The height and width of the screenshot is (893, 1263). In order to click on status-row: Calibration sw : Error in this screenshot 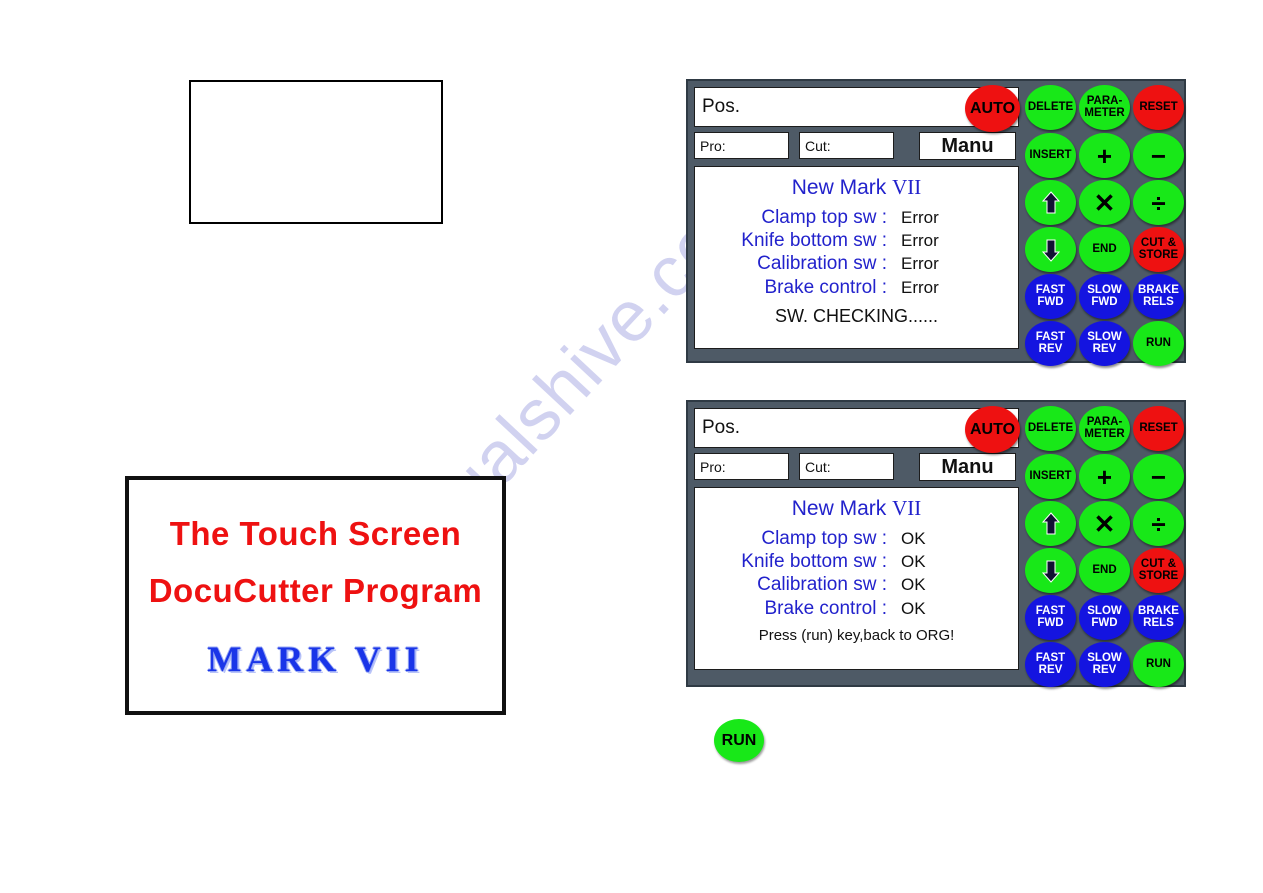, I will do `click(851, 263)`.